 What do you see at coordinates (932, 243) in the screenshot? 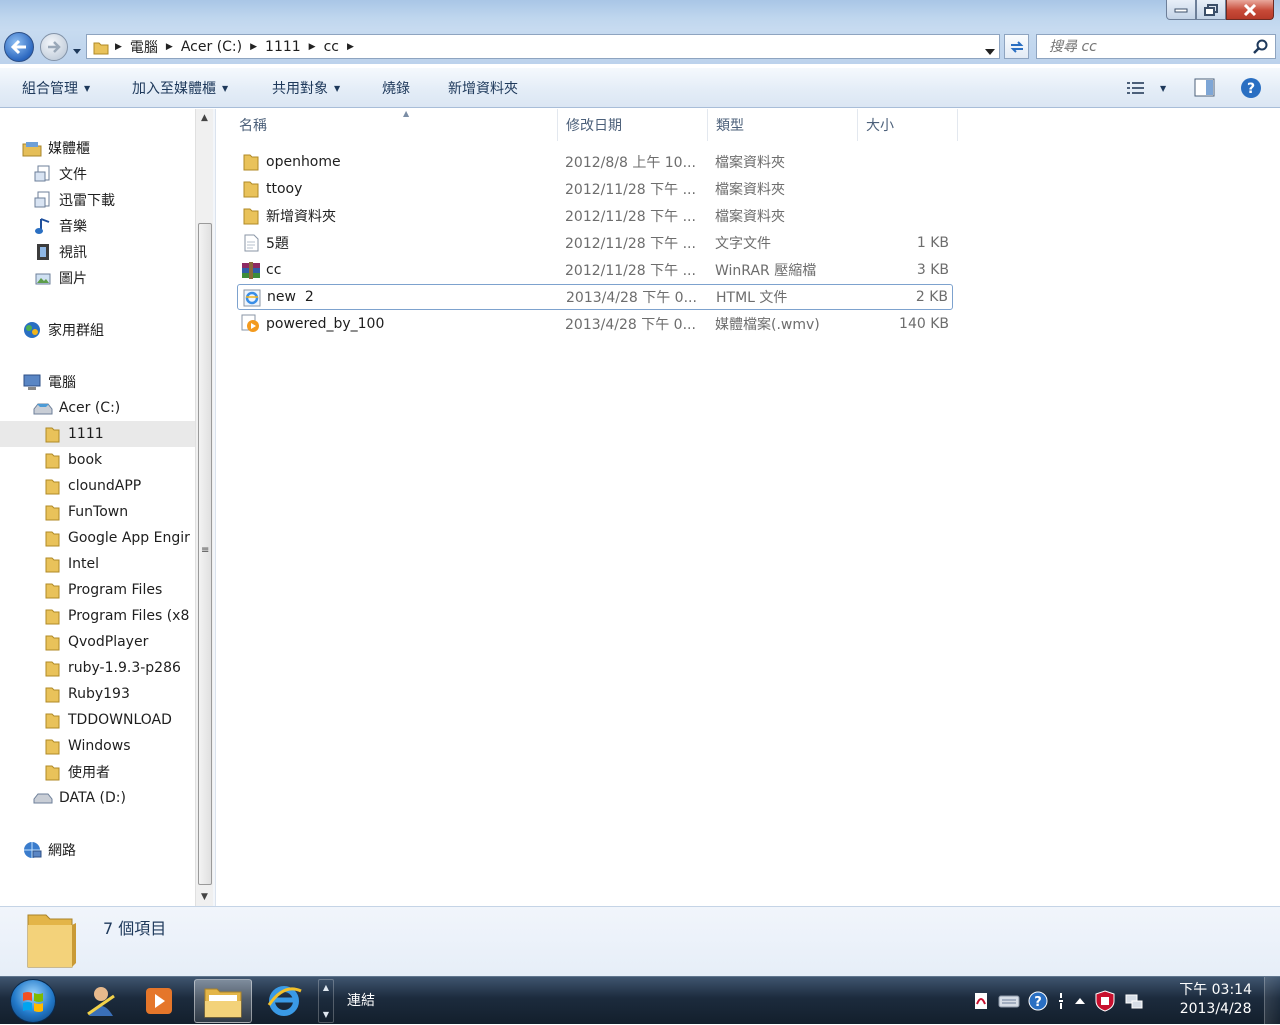
I see `file-size: 1 KB` at bounding box center [932, 243].